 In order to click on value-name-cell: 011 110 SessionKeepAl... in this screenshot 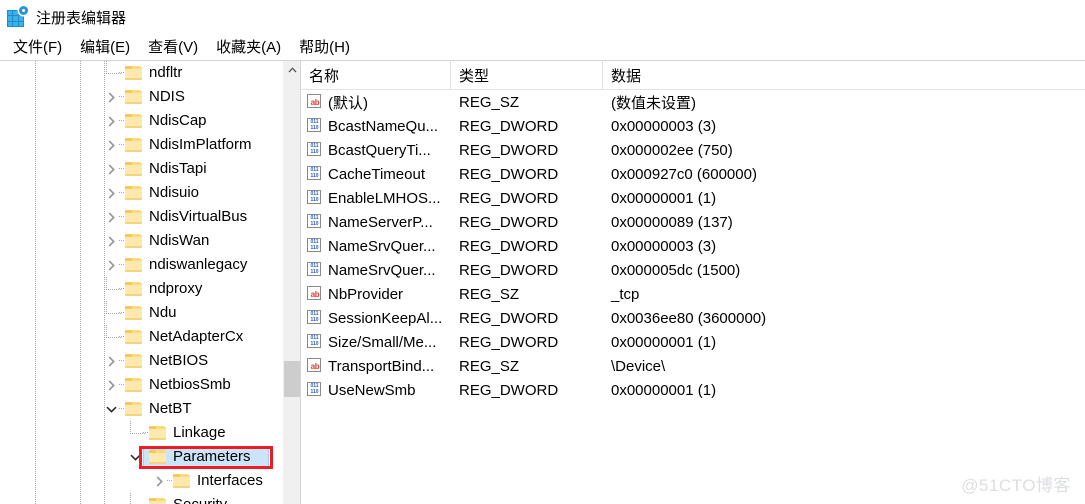, I will do `click(376, 318)`.